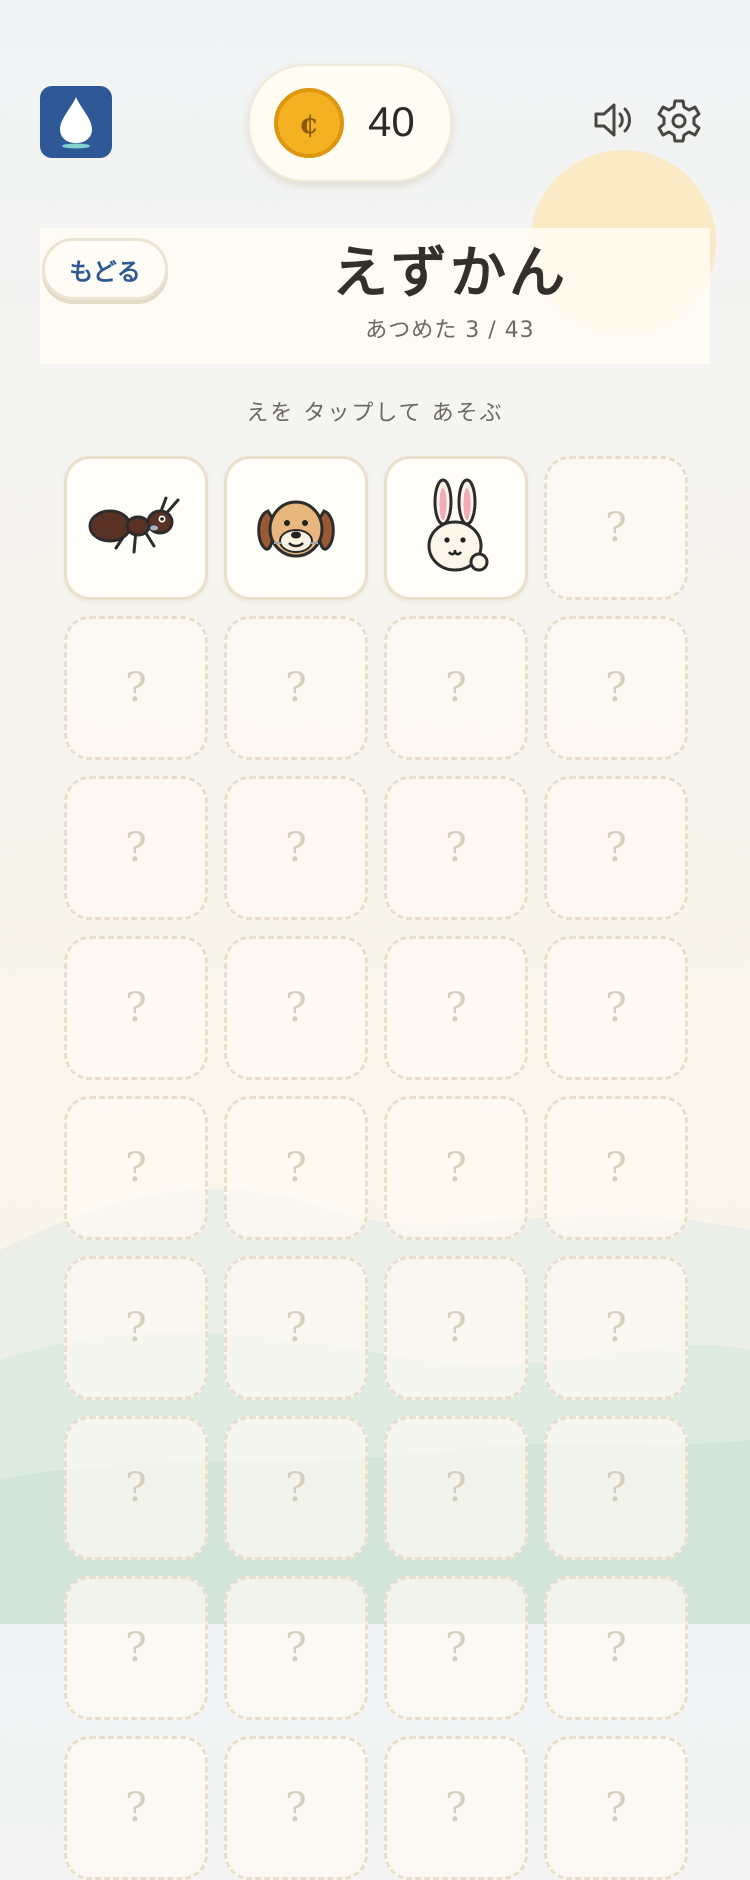 The image size is (750, 1880). I want to click on coin-symbol: ¢, so click(309, 123).